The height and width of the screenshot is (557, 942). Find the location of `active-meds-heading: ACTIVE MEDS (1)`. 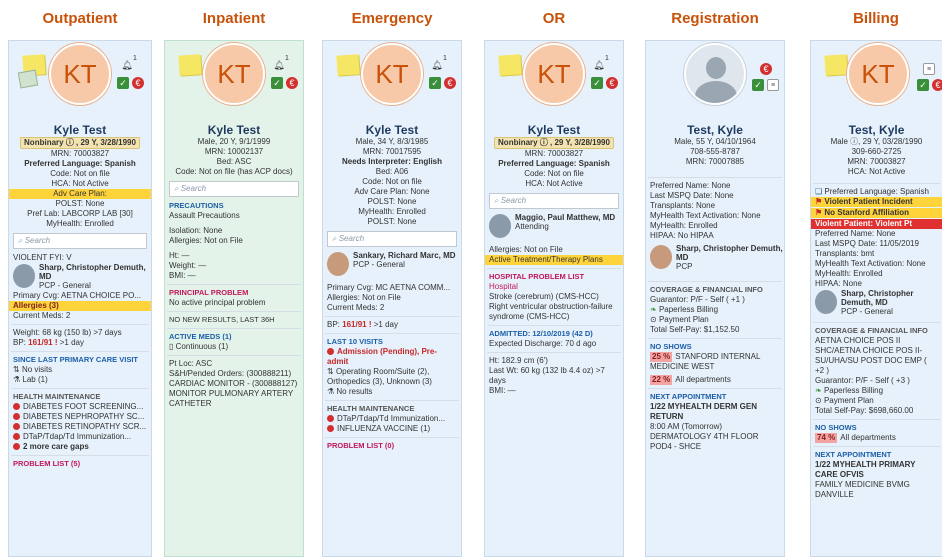

active-meds-heading: ACTIVE MEDS (1) is located at coordinates (234, 337).